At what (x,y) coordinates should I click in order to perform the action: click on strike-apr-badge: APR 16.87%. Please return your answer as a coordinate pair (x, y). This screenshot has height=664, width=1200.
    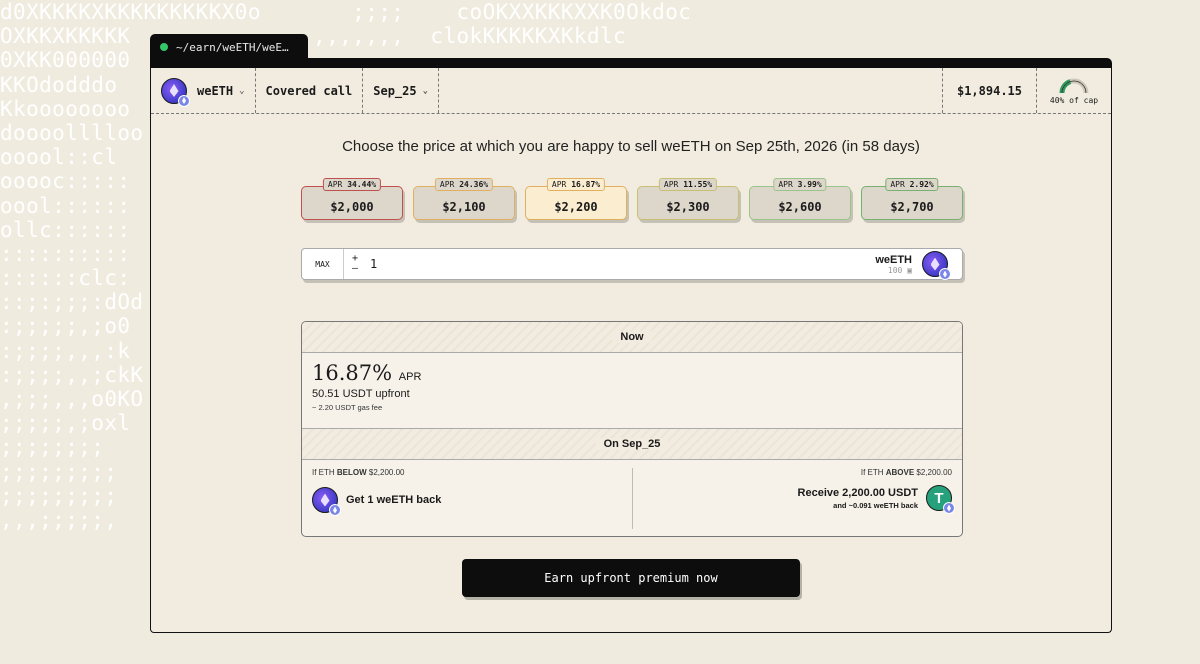
    Looking at the image, I should click on (576, 184).